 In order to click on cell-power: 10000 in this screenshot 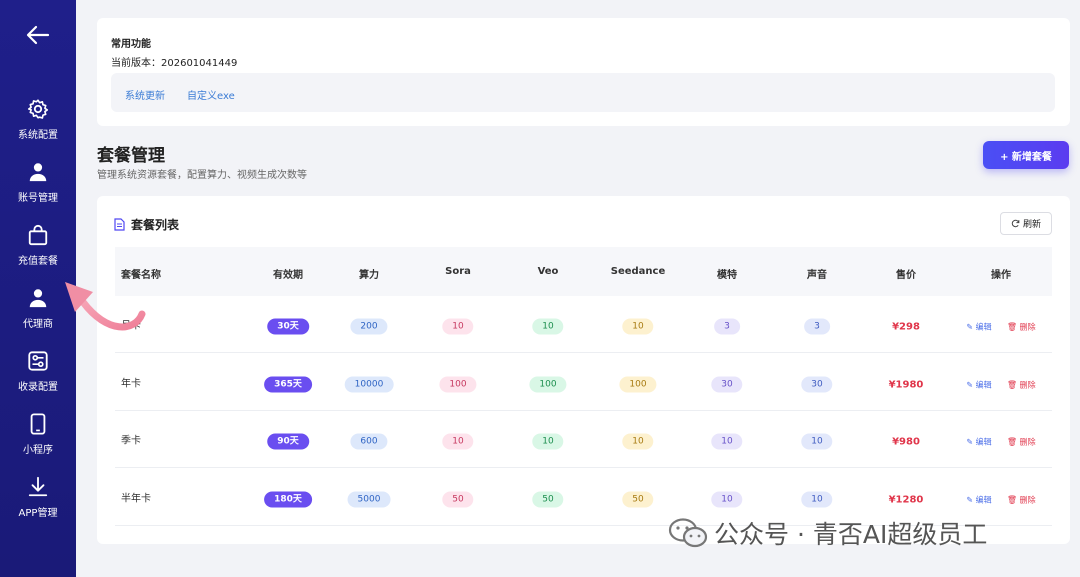, I will do `click(369, 381)`.